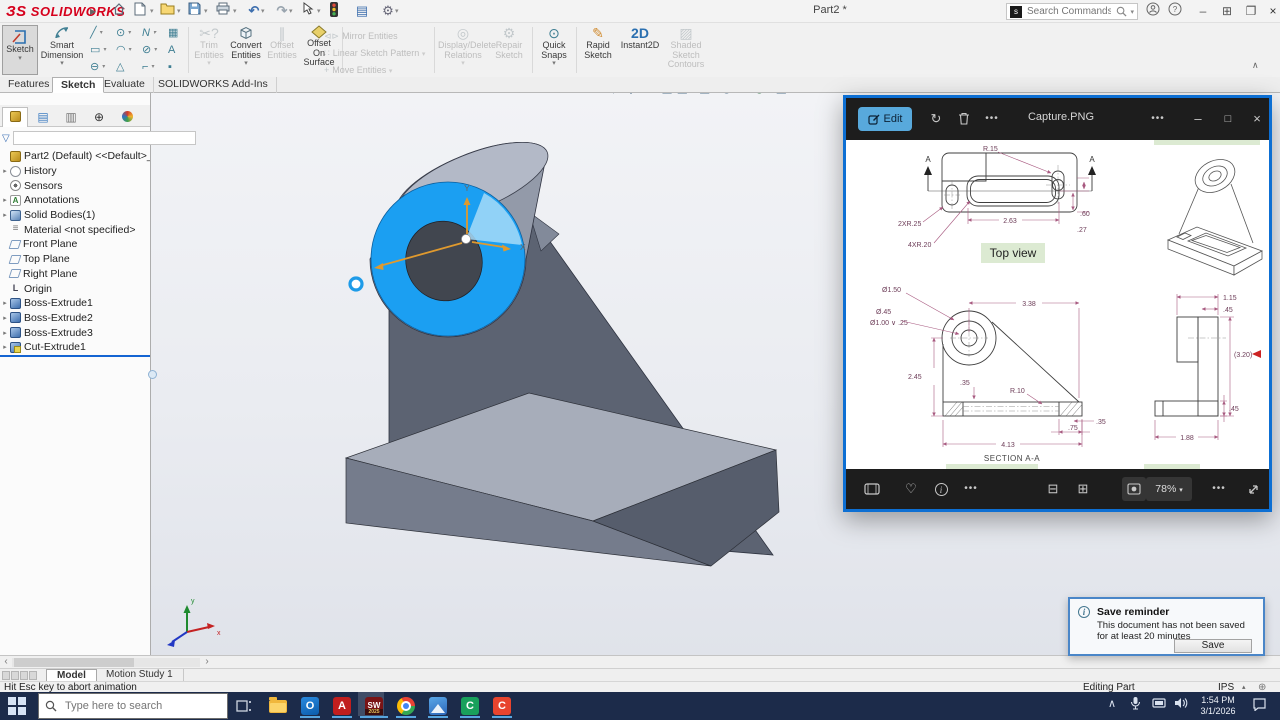 This screenshot has width=1280, height=720. I want to click on tab-feature-tree-icon, so click(15, 117).